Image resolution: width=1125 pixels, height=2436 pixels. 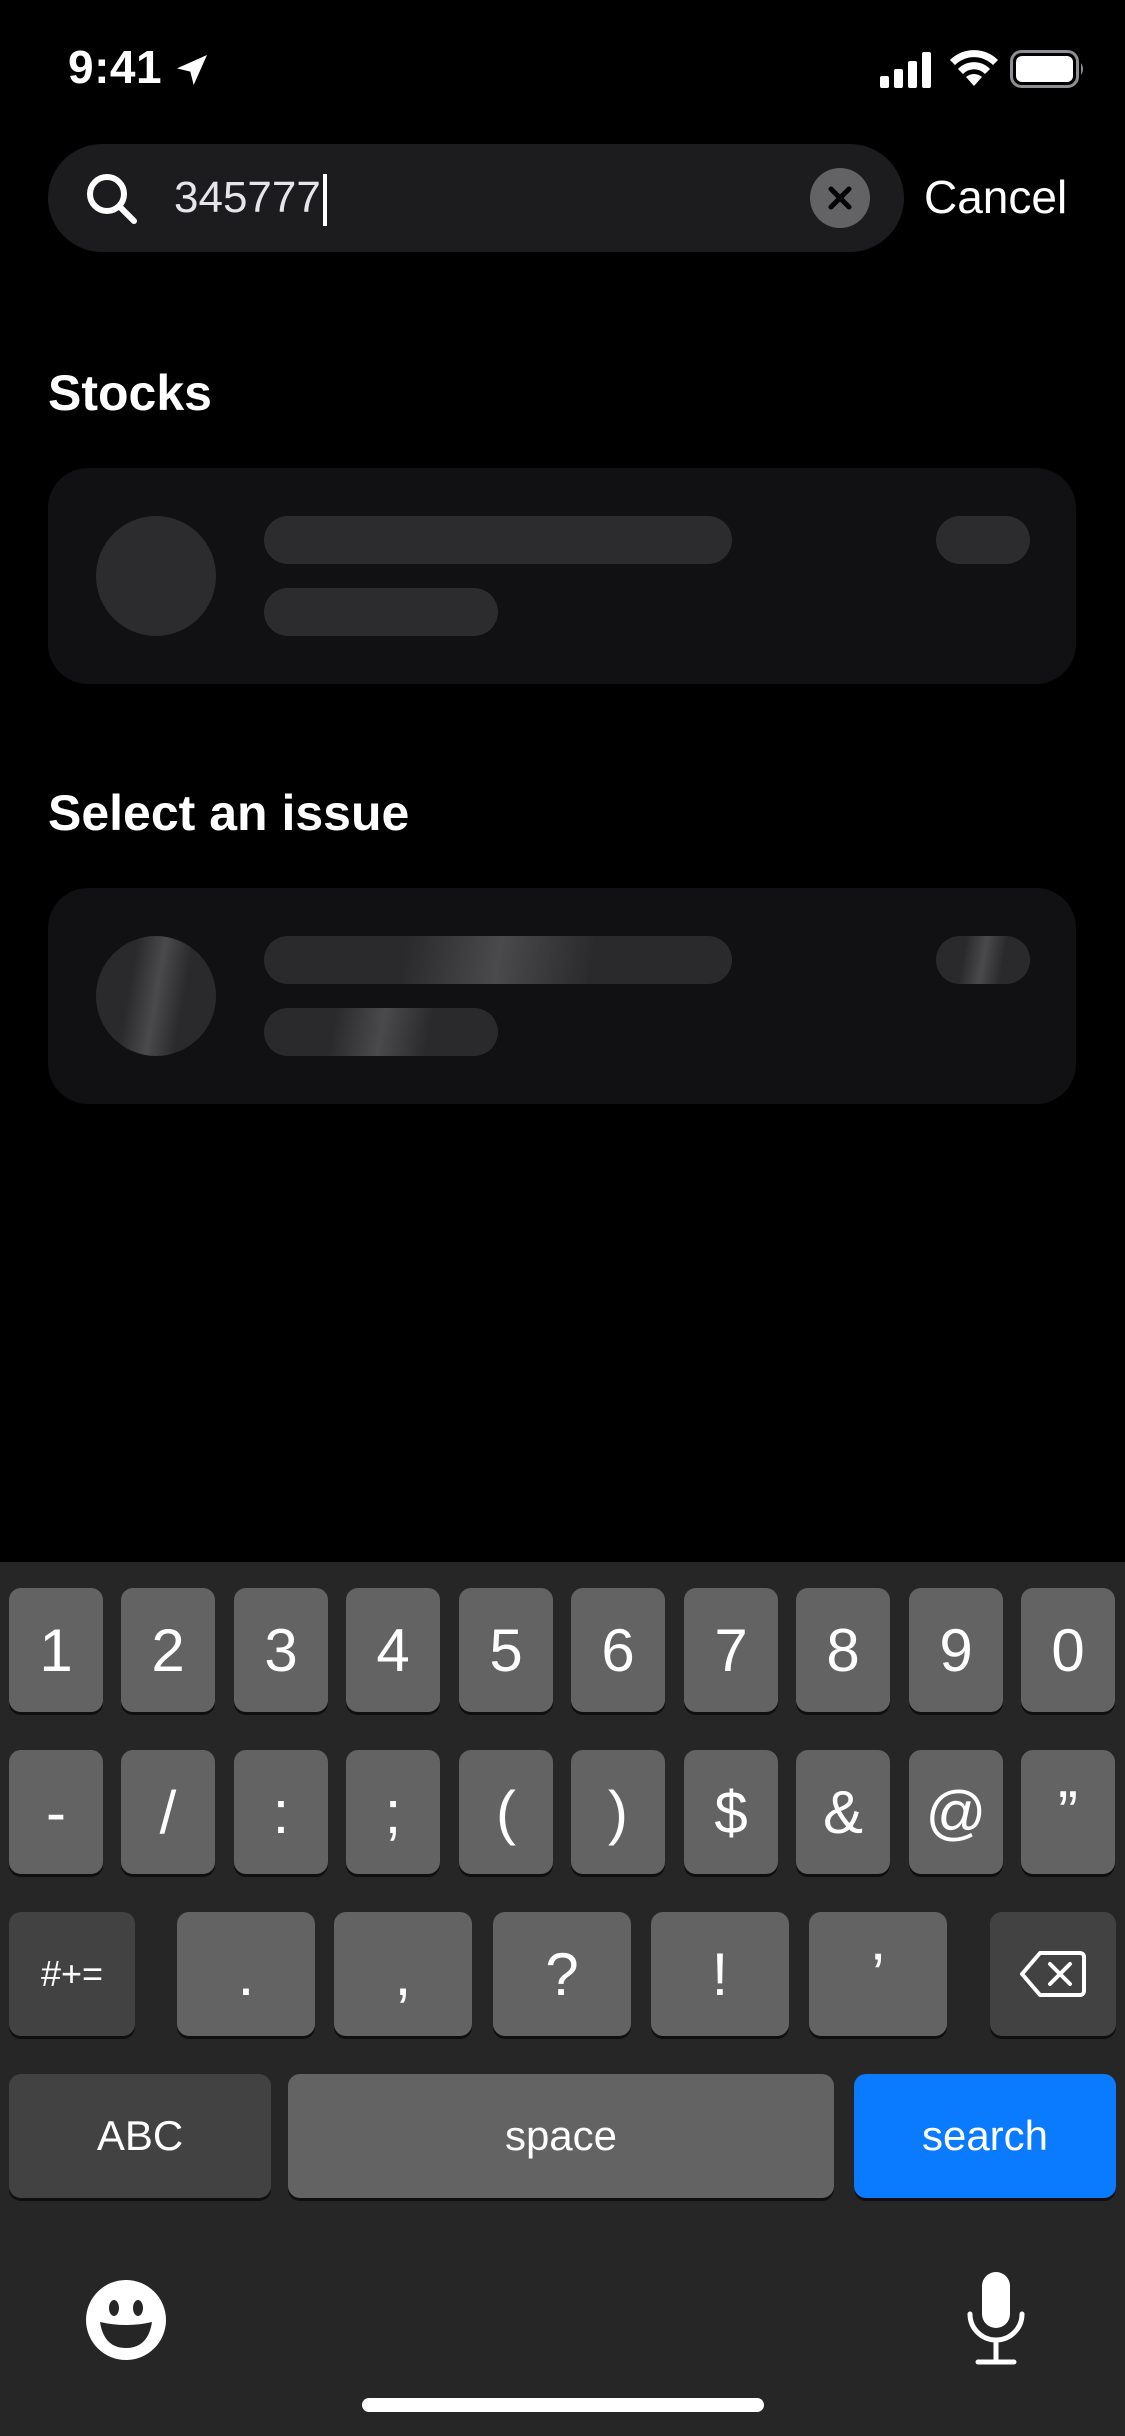 What do you see at coordinates (1046, 69) in the screenshot?
I see `battery-icon` at bounding box center [1046, 69].